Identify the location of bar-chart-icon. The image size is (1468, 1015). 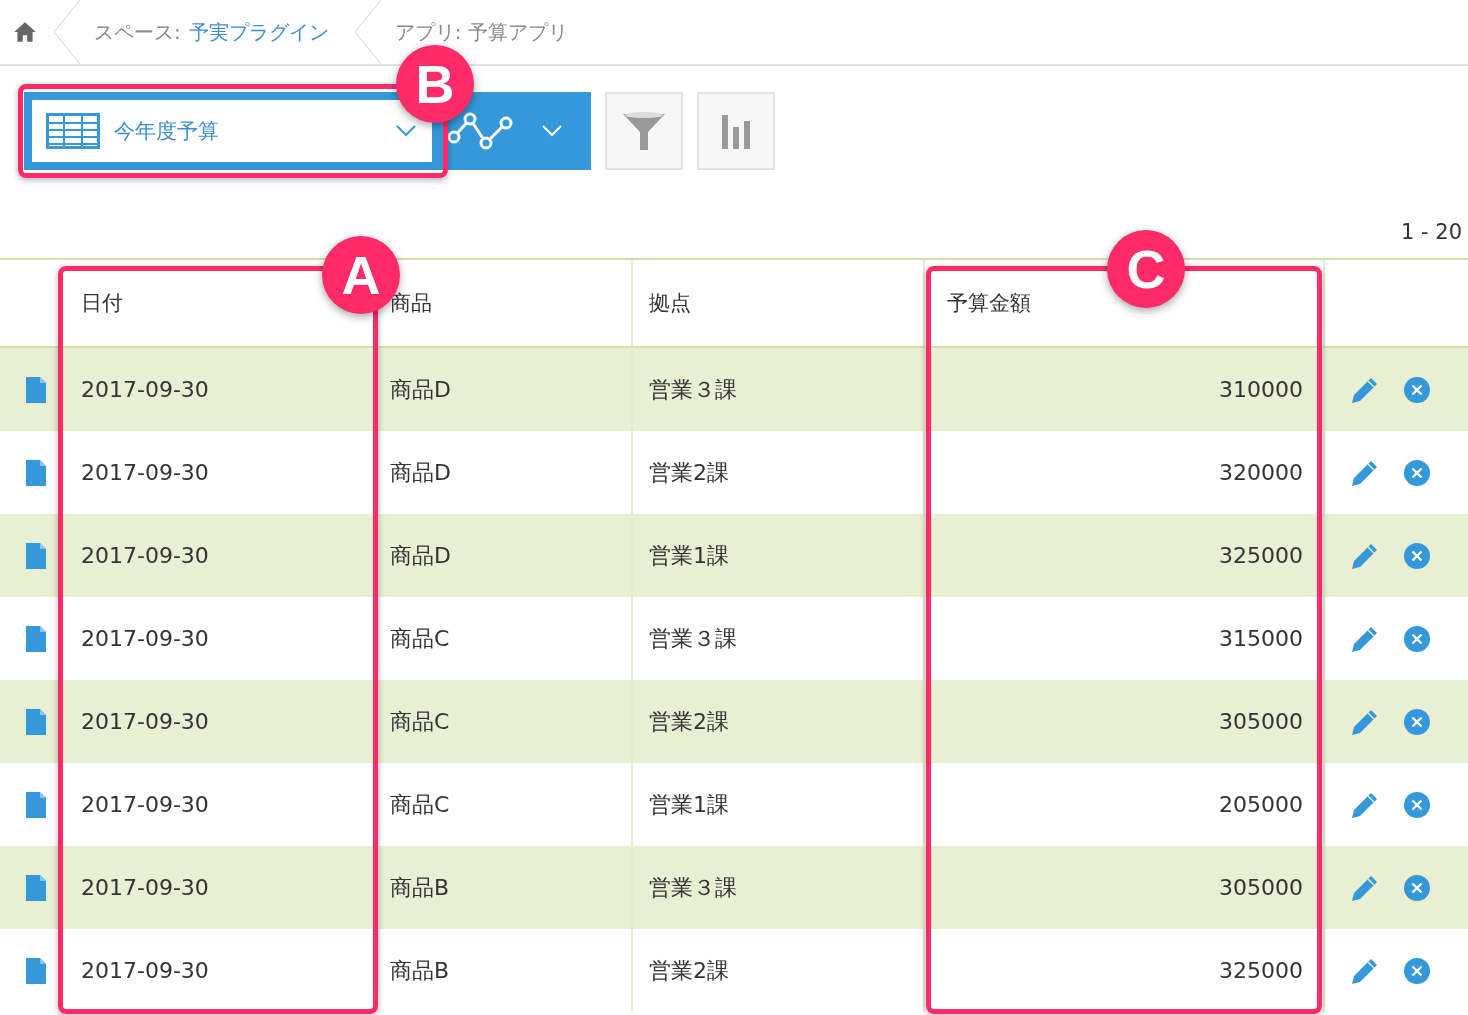
(736, 131).